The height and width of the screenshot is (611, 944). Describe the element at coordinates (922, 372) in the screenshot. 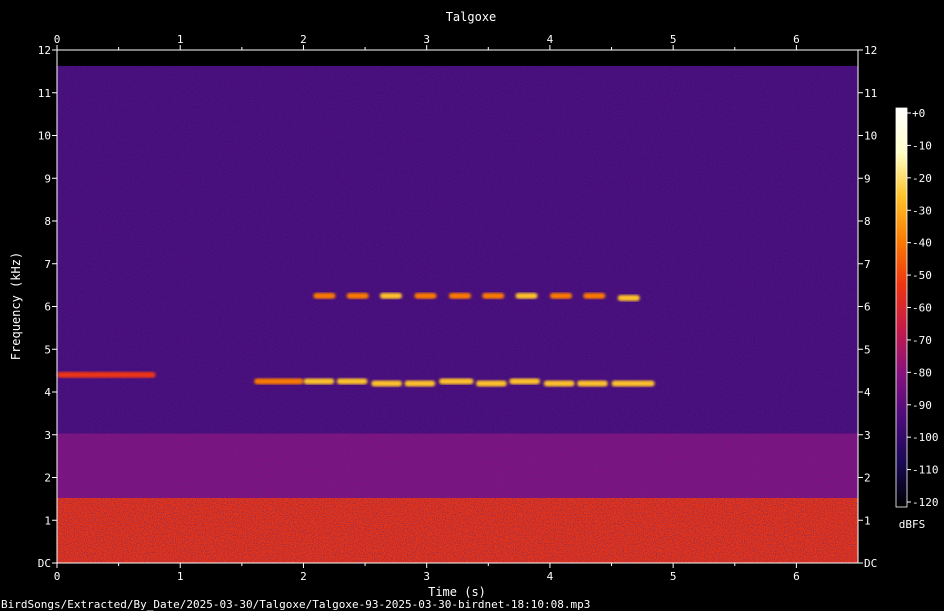

I see `colorbar-tick-label-8: -80` at that location.